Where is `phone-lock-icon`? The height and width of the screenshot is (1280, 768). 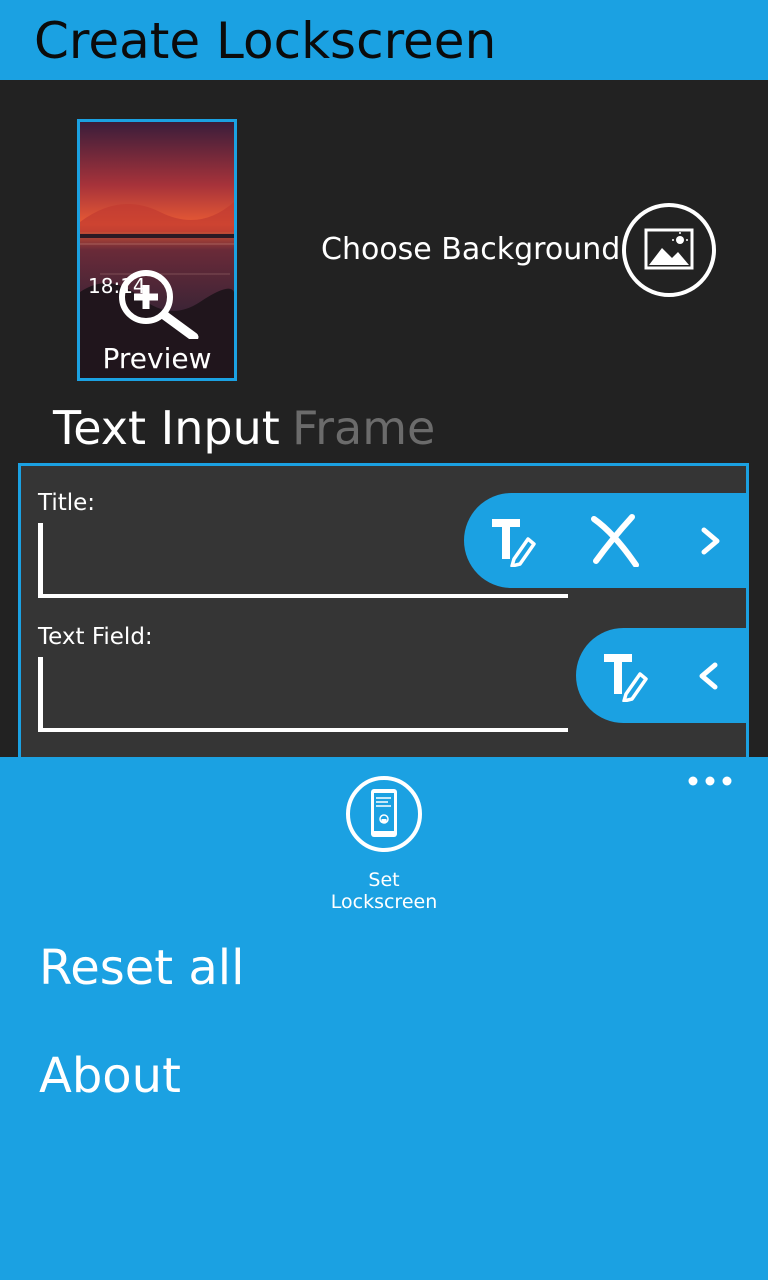
phone-lock-icon is located at coordinates (384, 813).